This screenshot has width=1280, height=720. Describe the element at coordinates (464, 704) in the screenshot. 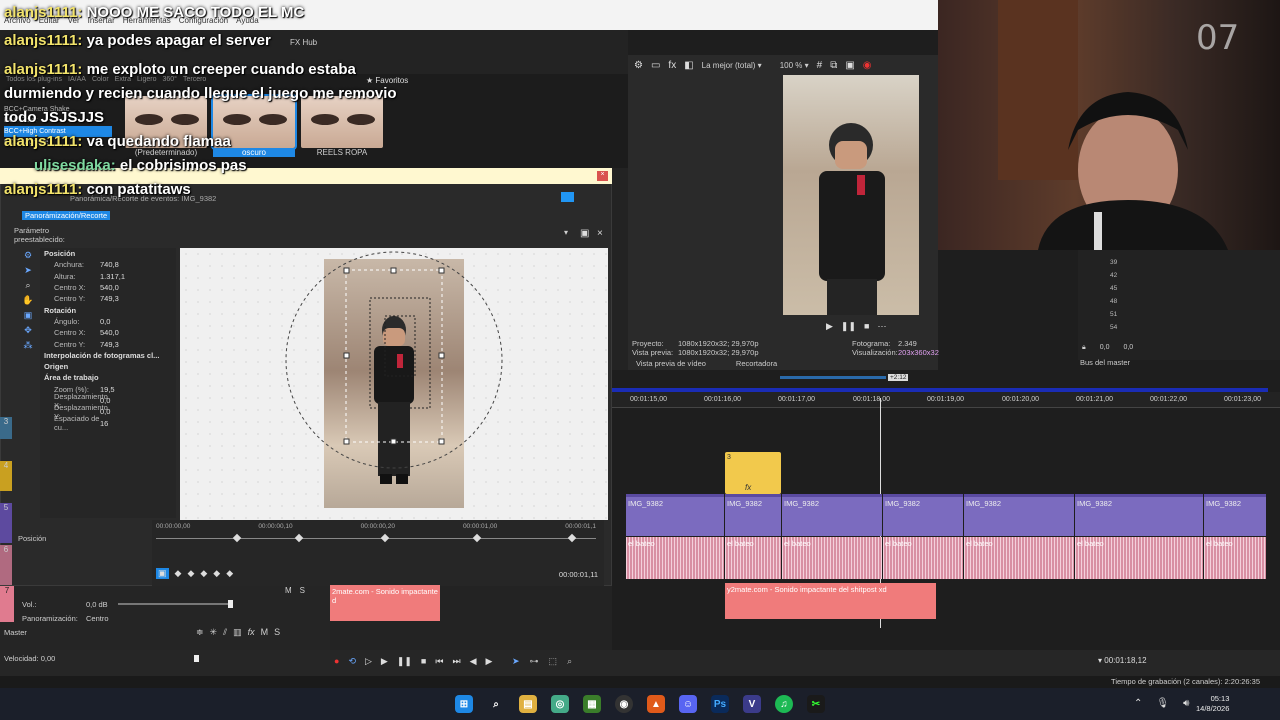

I see `windows-start-icon: ⊞` at that location.